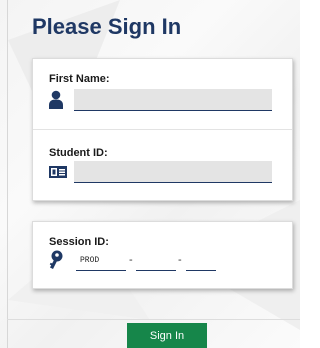 The image size is (320, 348). What do you see at coordinates (107, 26) in the screenshot?
I see `page-title: Please Sign In` at bounding box center [107, 26].